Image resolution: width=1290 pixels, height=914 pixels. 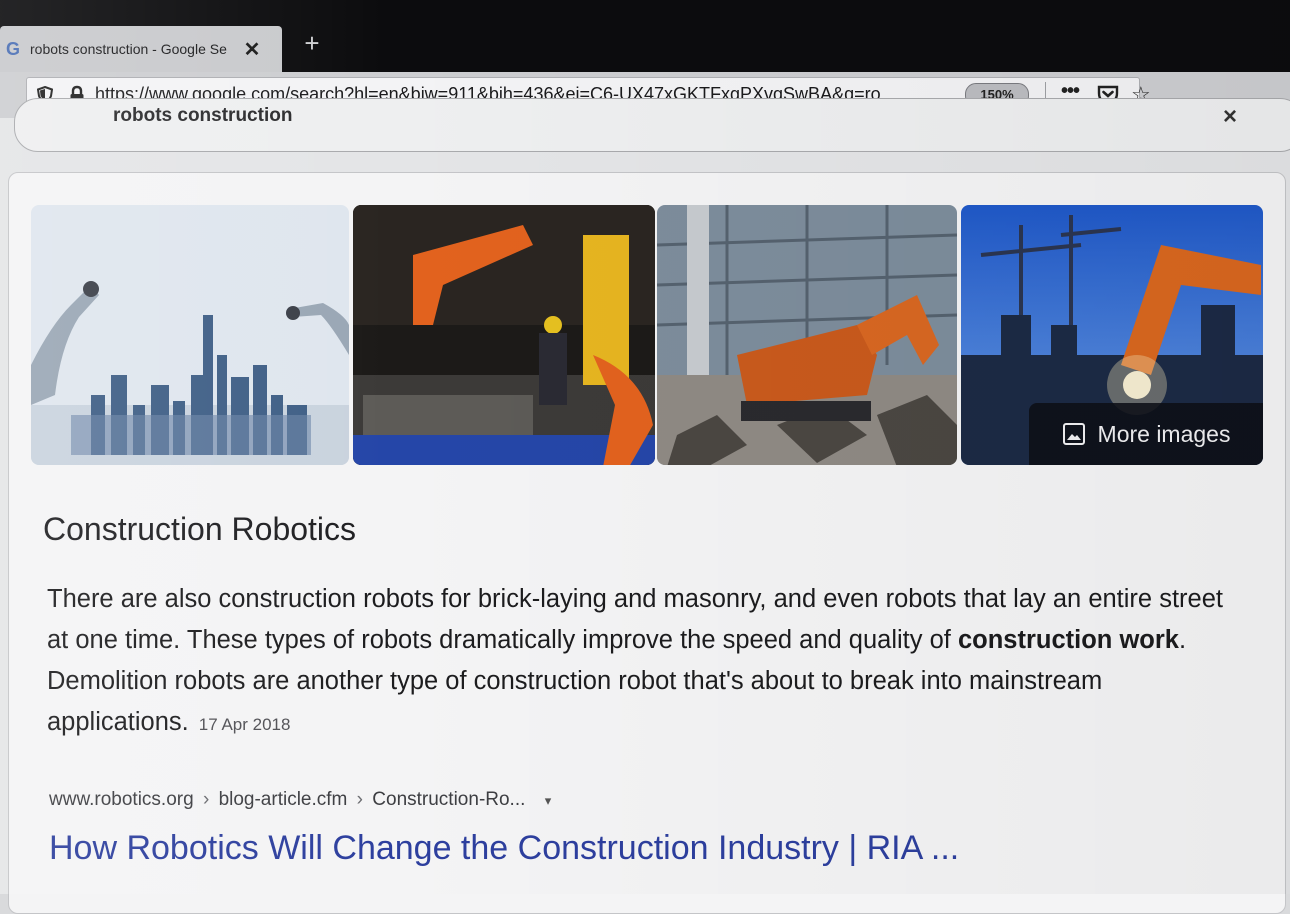 I want to click on breadcrumb-path-1: blog-article.cfm, so click(x=283, y=799).